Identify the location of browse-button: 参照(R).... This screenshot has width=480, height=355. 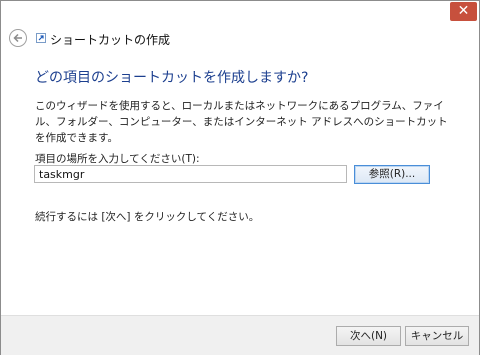
(392, 174).